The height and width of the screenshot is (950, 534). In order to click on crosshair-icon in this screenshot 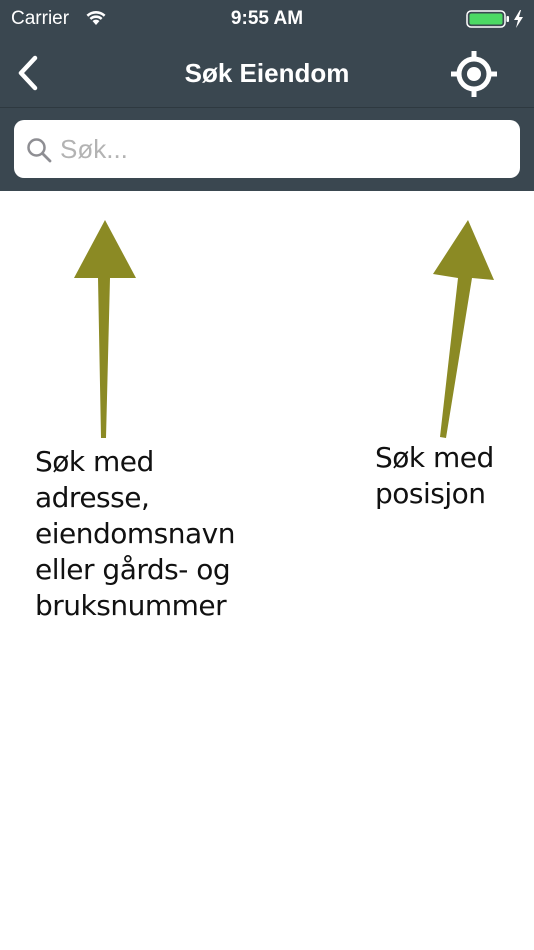, I will do `click(474, 74)`.